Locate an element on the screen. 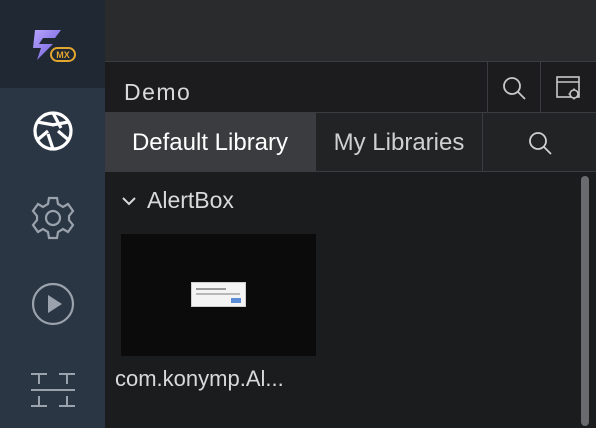  top-bar is located at coordinates (350, 30).